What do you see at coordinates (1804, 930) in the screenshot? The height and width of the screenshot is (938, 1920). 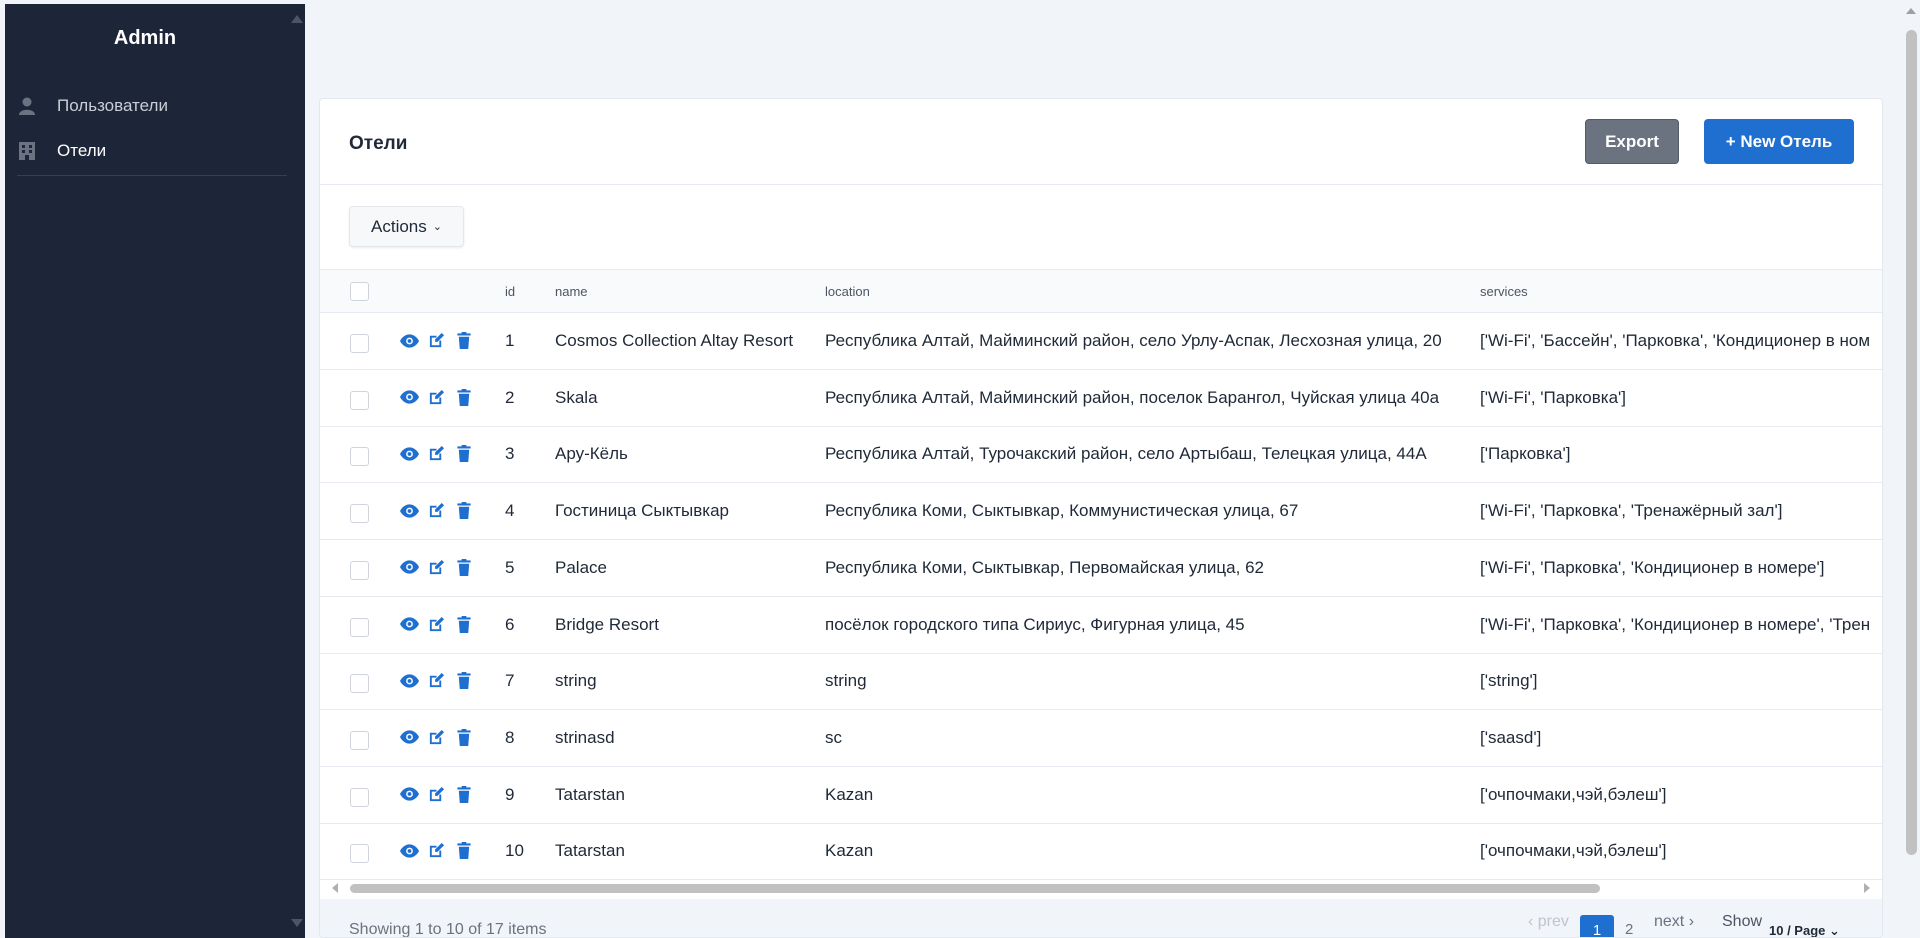 I see `page-size-select: 10 / Page ⌄` at bounding box center [1804, 930].